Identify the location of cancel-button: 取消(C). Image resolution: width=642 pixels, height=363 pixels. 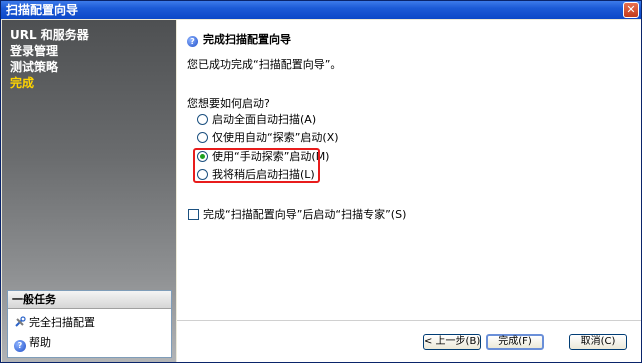
(598, 342).